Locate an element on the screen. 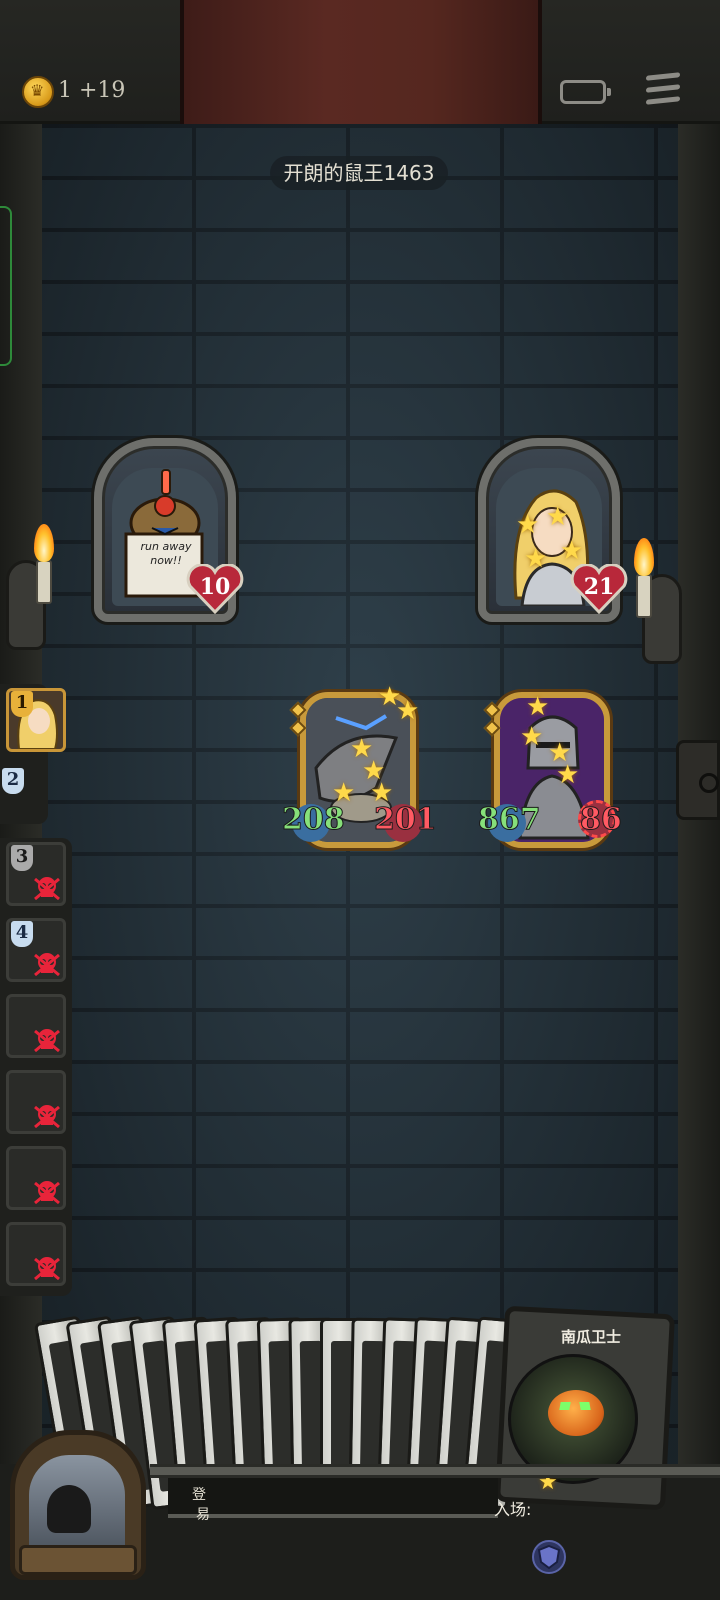 The height and width of the screenshot is (1600, 720). roster-rank: 1 is located at coordinates (22, 704).